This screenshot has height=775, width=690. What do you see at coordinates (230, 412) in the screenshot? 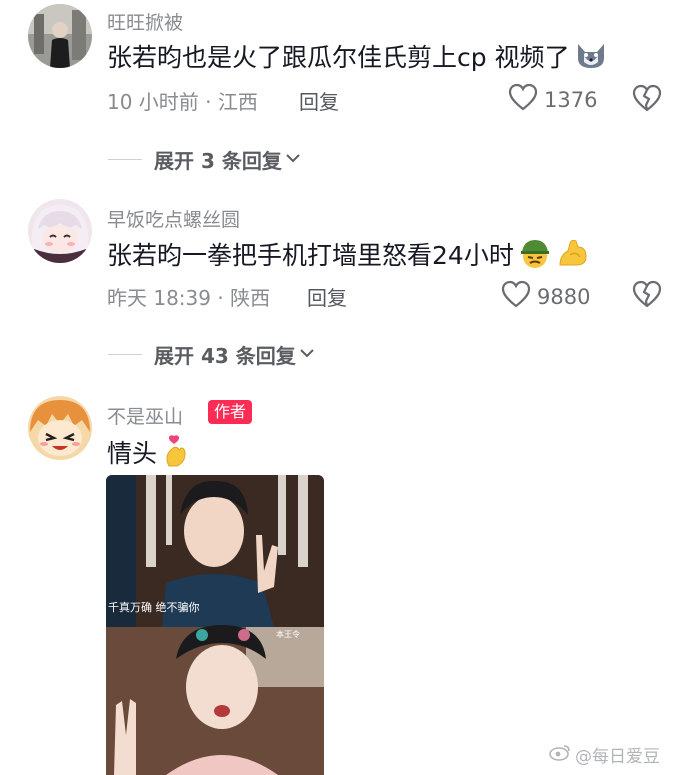
I see `author-badge: 作者` at bounding box center [230, 412].